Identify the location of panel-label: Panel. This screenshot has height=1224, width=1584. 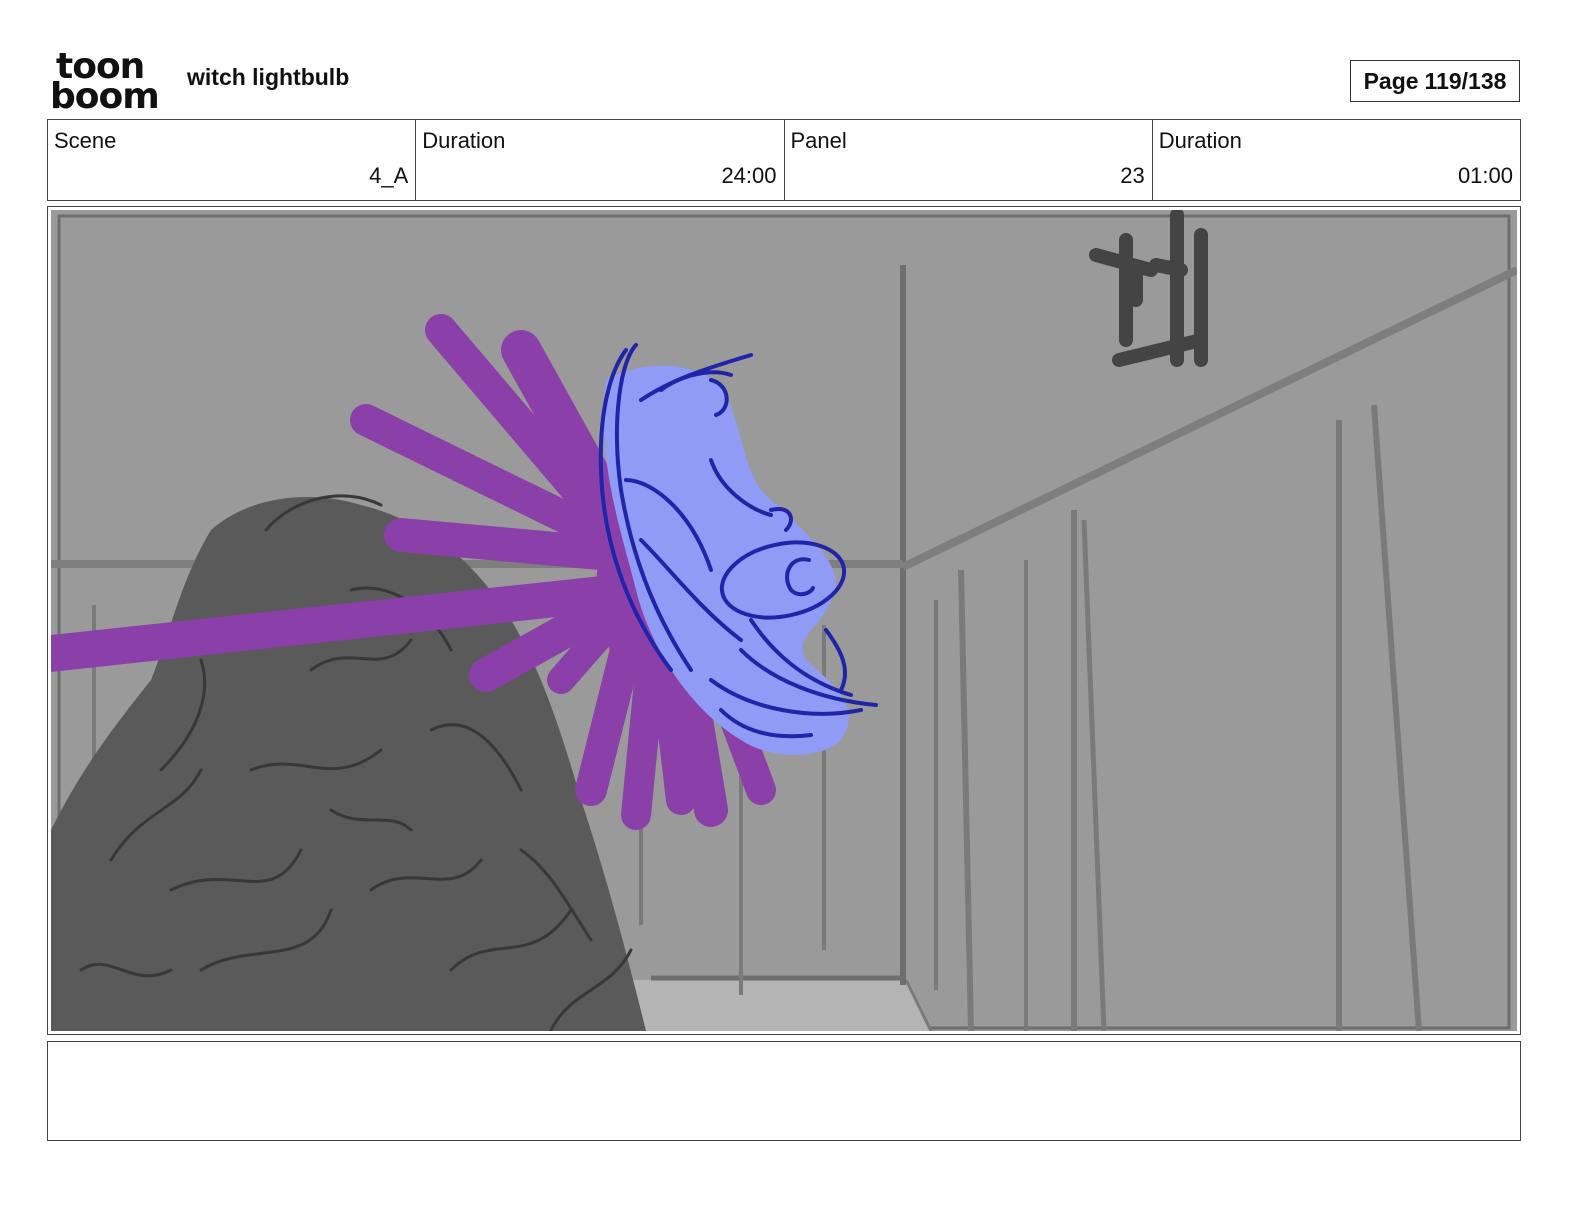
(818, 140).